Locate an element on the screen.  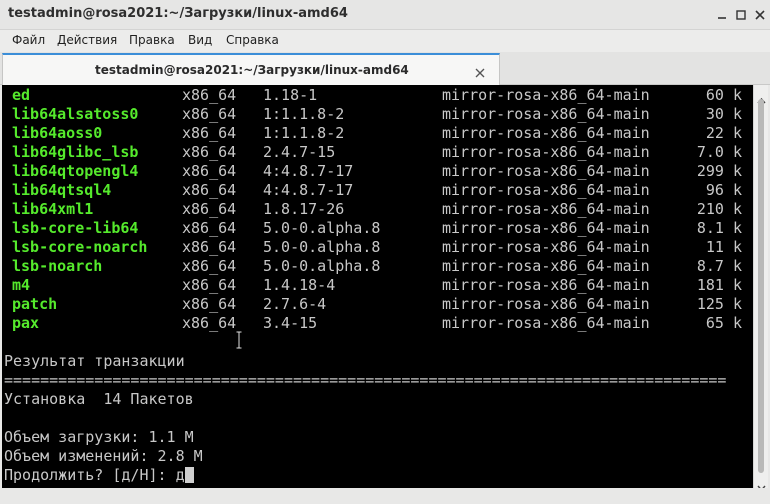
package-size: 7.0 k is located at coordinates (719, 152).